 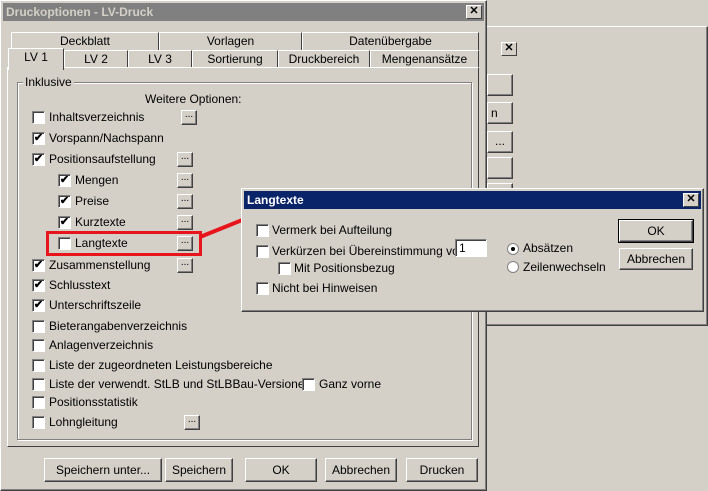 I want to click on verkuerzen-checkbox, so click(x=262, y=251).